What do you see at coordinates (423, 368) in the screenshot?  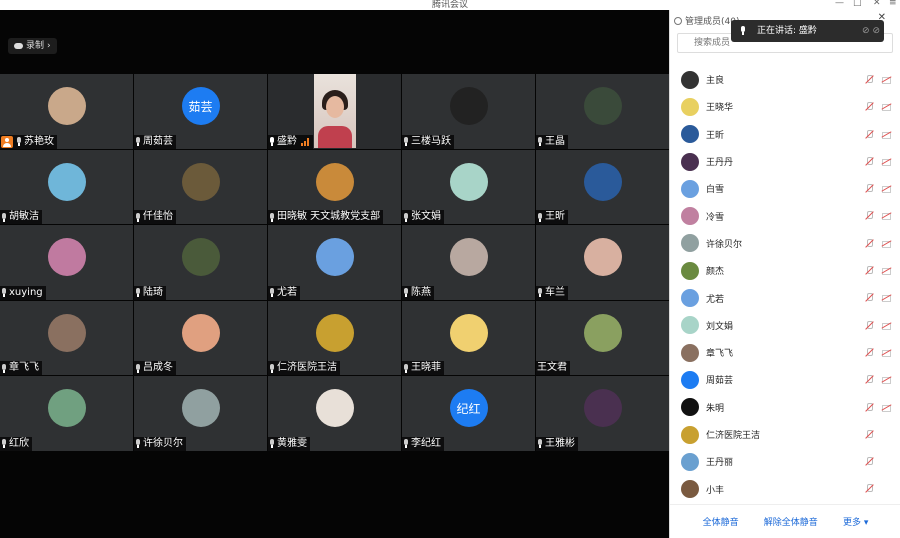 I see `name-tag: 王晓菲` at bounding box center [423, 368].